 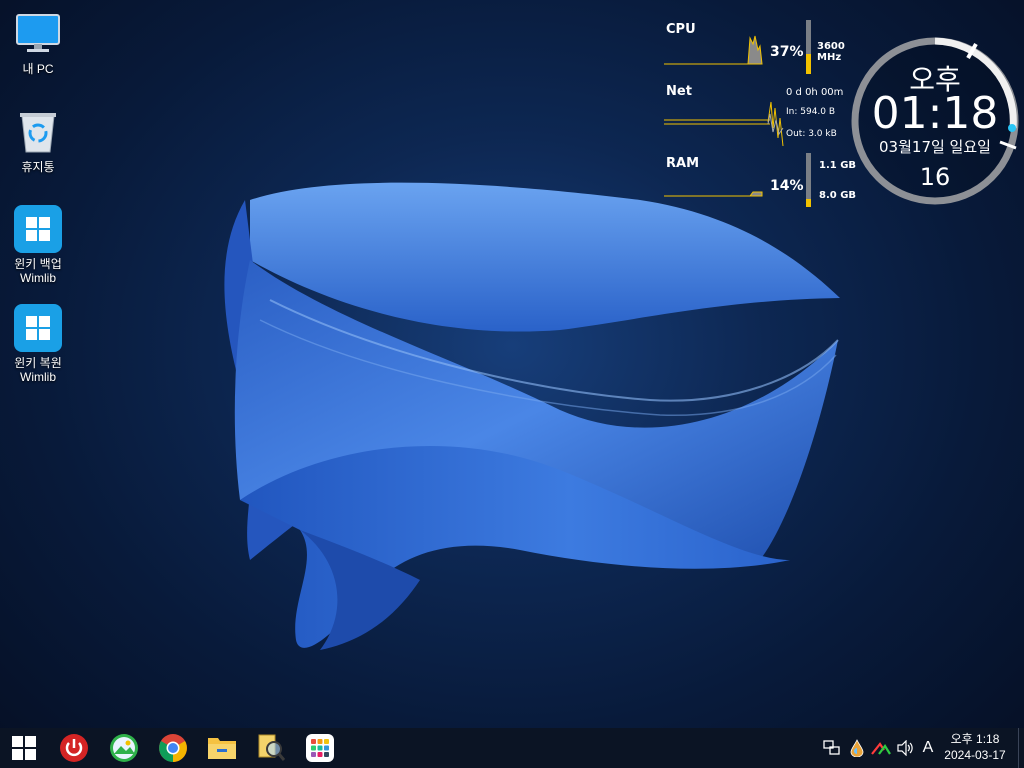 I want to click on taskbar: A 오후 1:18 2024-03-17, so click(x=512, y=748).